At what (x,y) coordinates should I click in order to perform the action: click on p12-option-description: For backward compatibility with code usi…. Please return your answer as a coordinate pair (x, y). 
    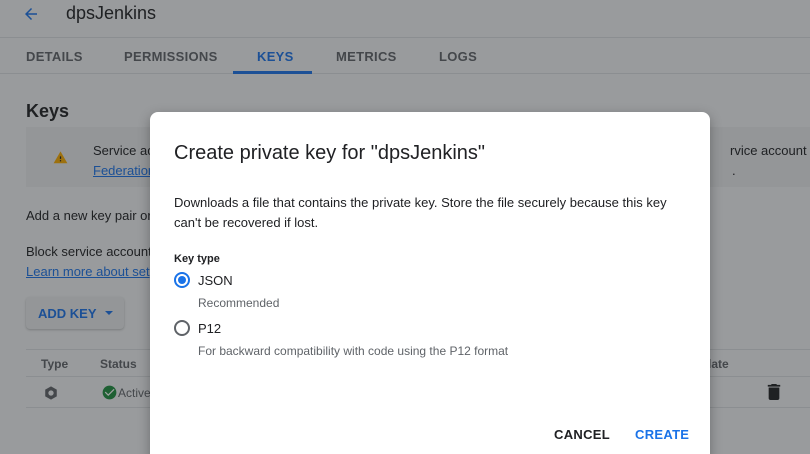
    Looking at the image, I should click on (353, 351).